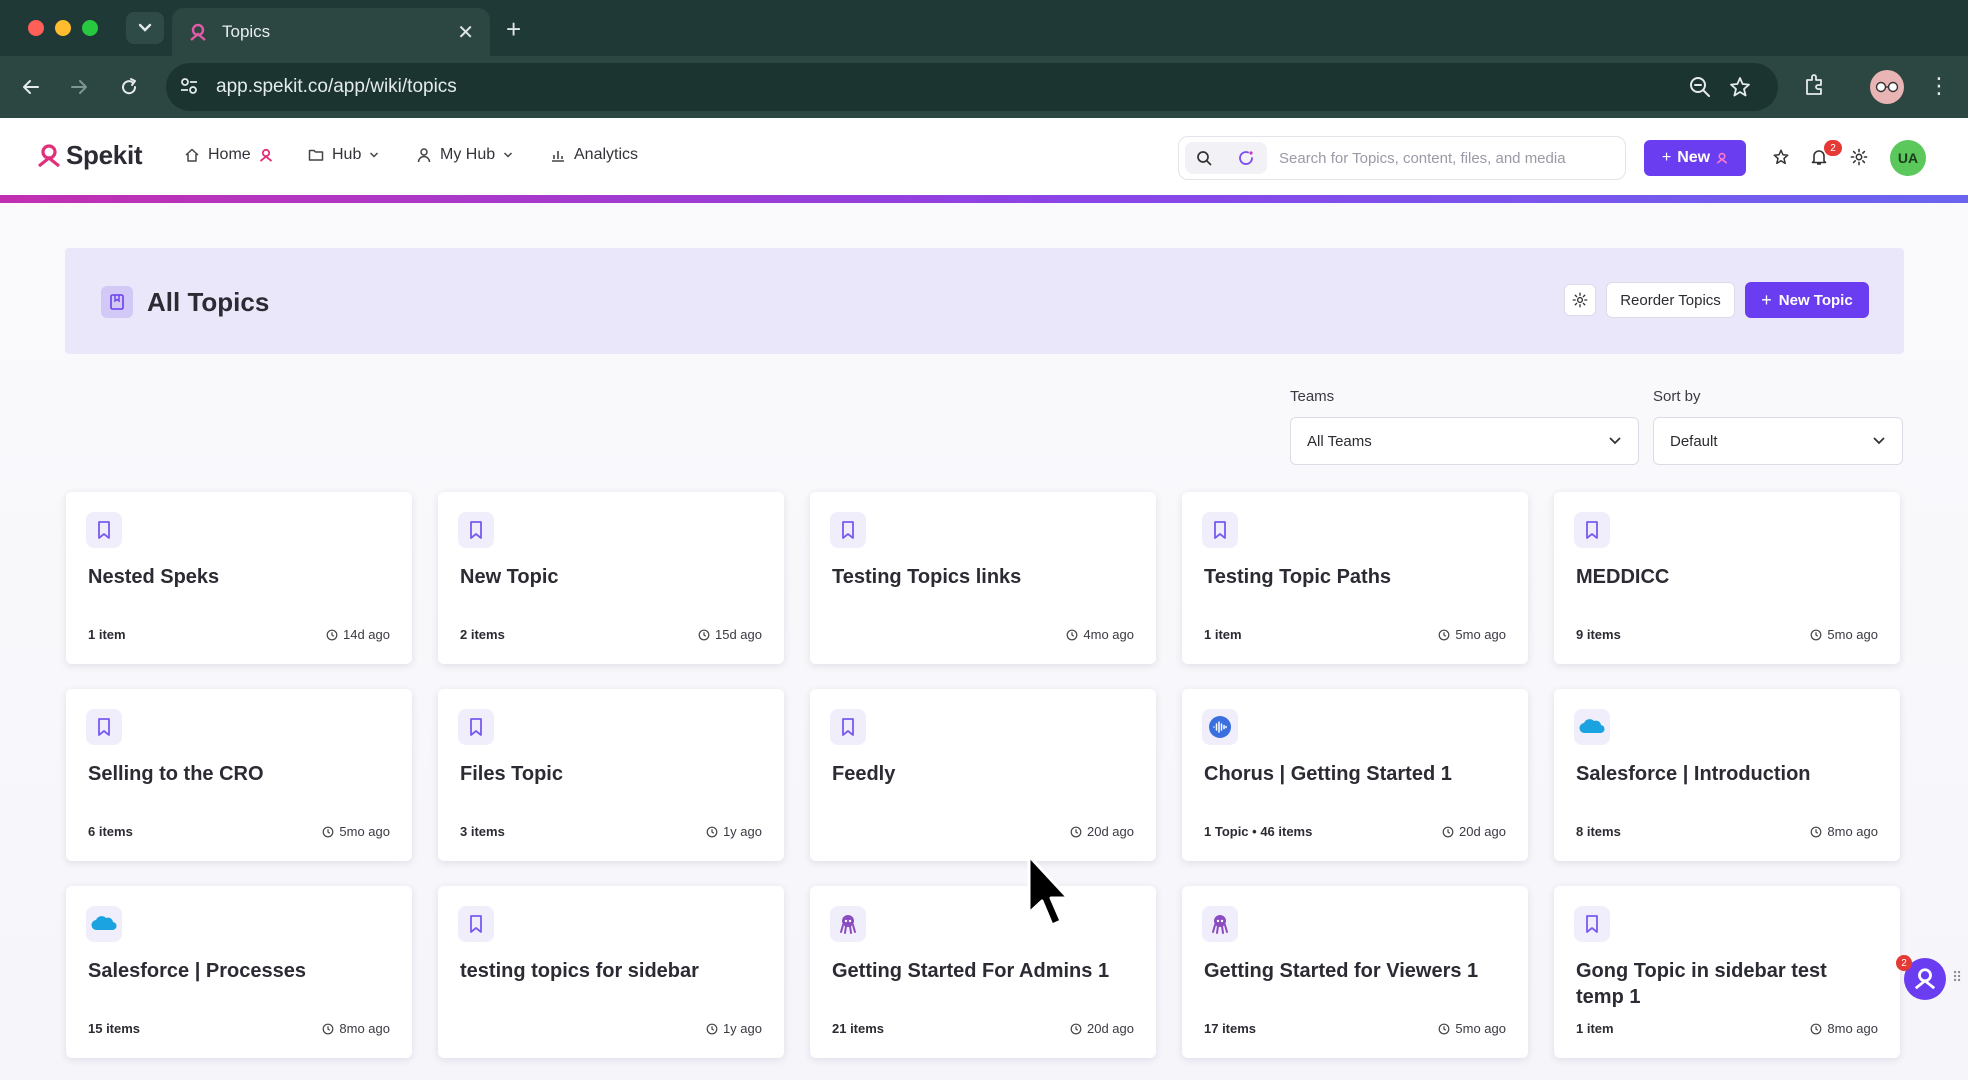 Image resolution: width=1968 pixels, height=1080 pixels. Describe the element at coordinates (239, 972) in the screenshot. I see `topic-card: Salesforce | Processes 15 items 8mo ago` at that location.